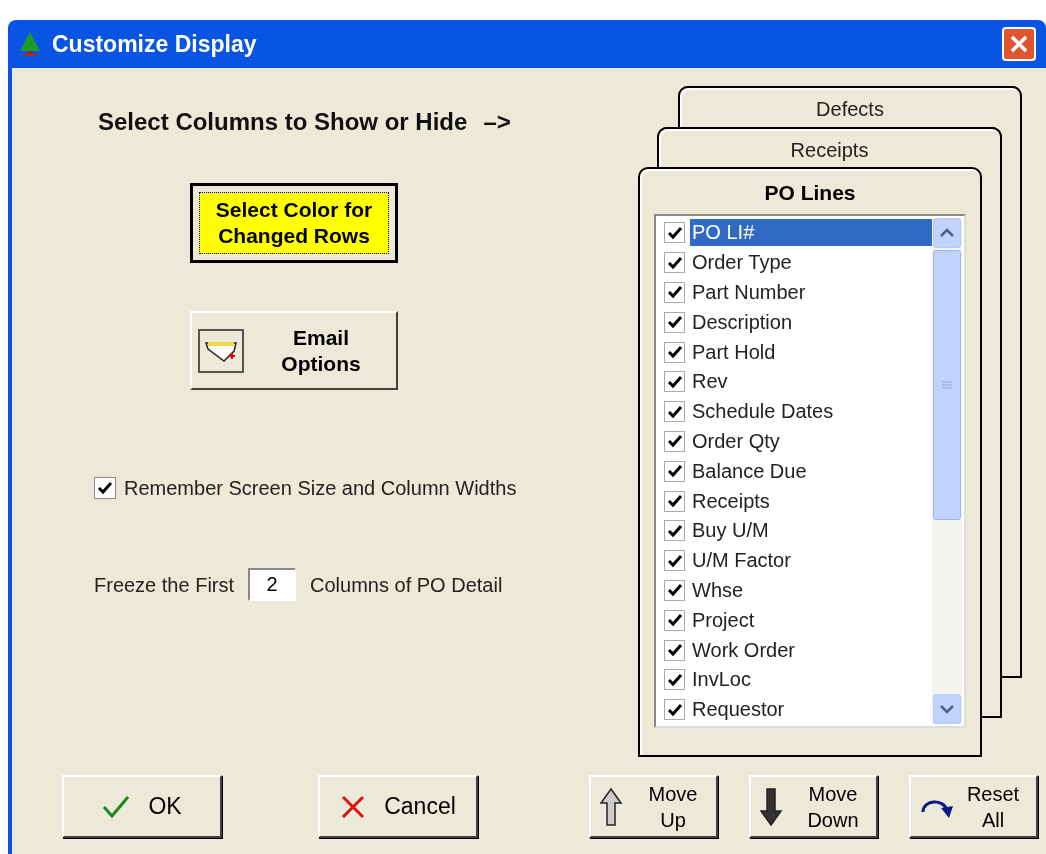 This screenshot has width=1046, height=854. What do you see at coordinates (829, 147) in the screenshot?
I see `tab: Receipts` at bounding box center [829, 147].